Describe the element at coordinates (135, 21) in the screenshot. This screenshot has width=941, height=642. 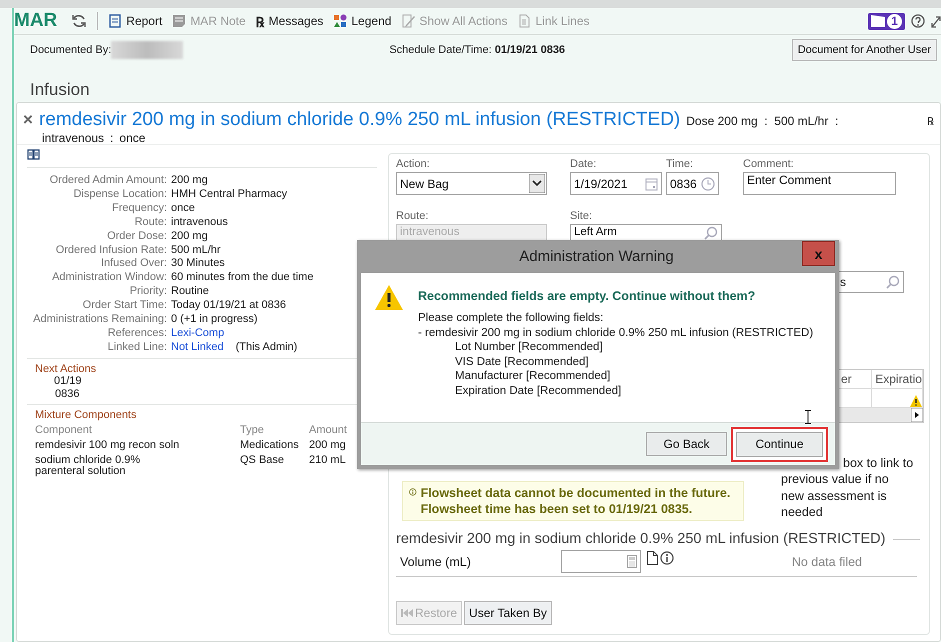
I see `toolbar-button: Report` at that location.